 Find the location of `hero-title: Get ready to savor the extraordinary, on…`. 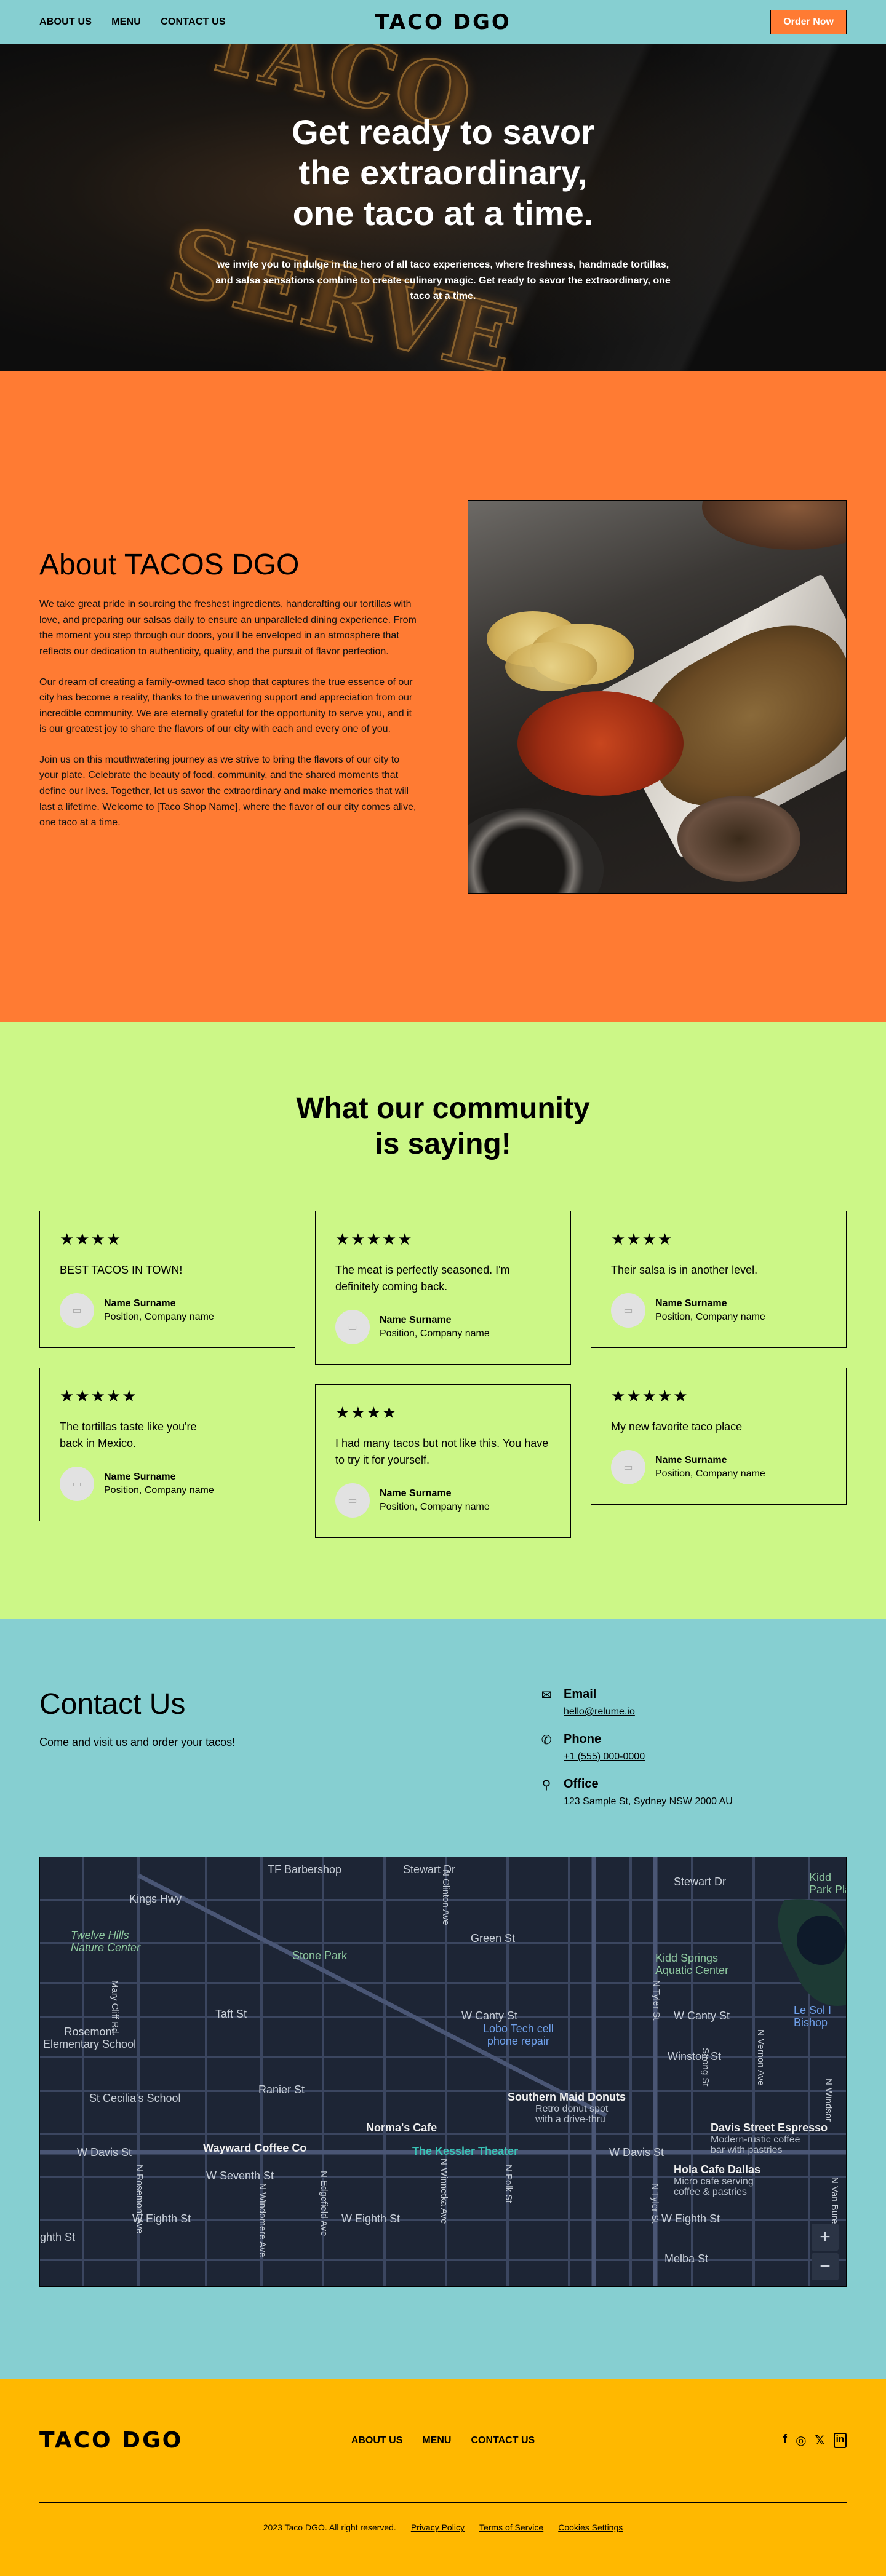

hero-title: Get ready to savor the extraordinary, on… is located at coordinates (443, 173).